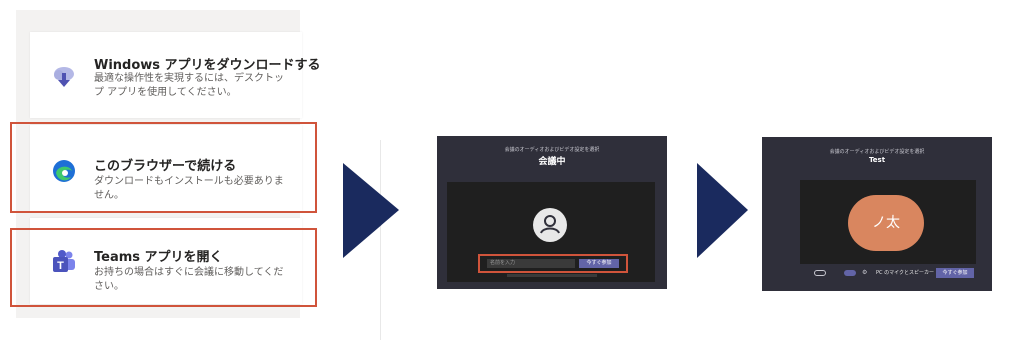 The width and height of the screenshot is (1011, 345). Describe the element at coordinates (163, 267) in the screenshot. I see `teams-option-highlight` at that location.